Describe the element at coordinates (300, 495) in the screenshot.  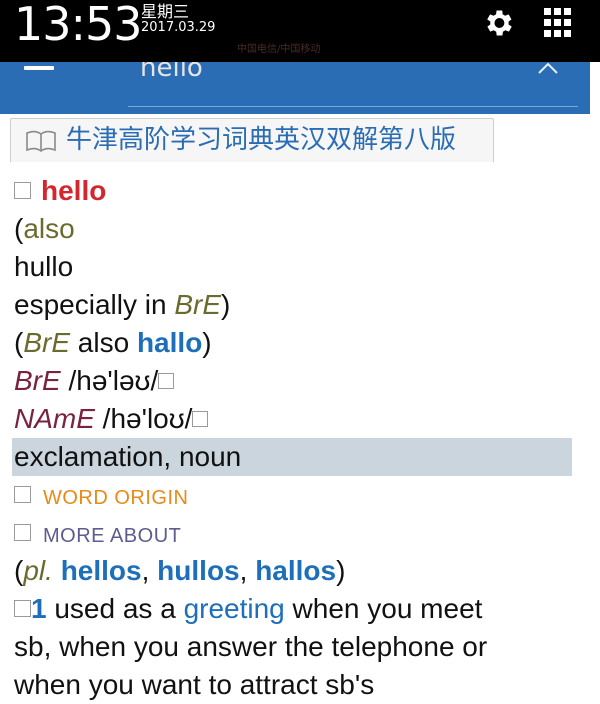
I see `word-origin-row: WORD ORIGIN` at that location.